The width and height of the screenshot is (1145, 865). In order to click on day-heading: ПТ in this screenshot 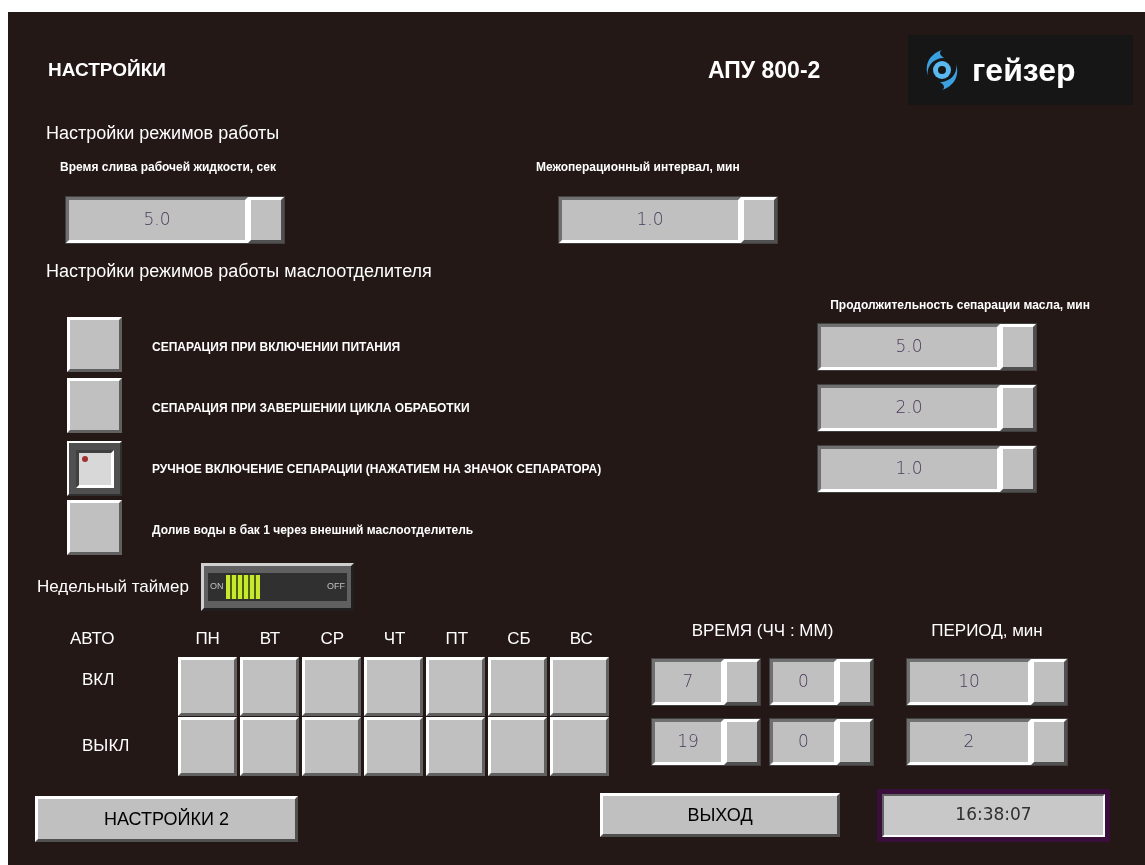, I will do `click(457, 639)`.